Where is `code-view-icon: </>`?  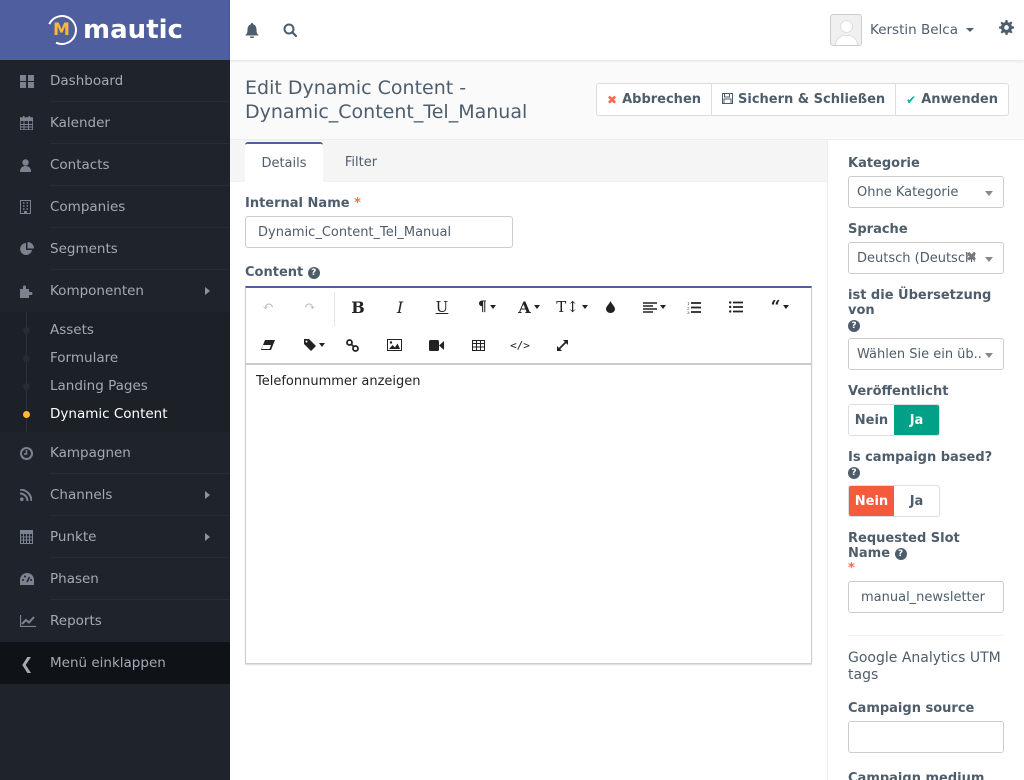 code-view-icon: </> is located at coordinates (520, 345).